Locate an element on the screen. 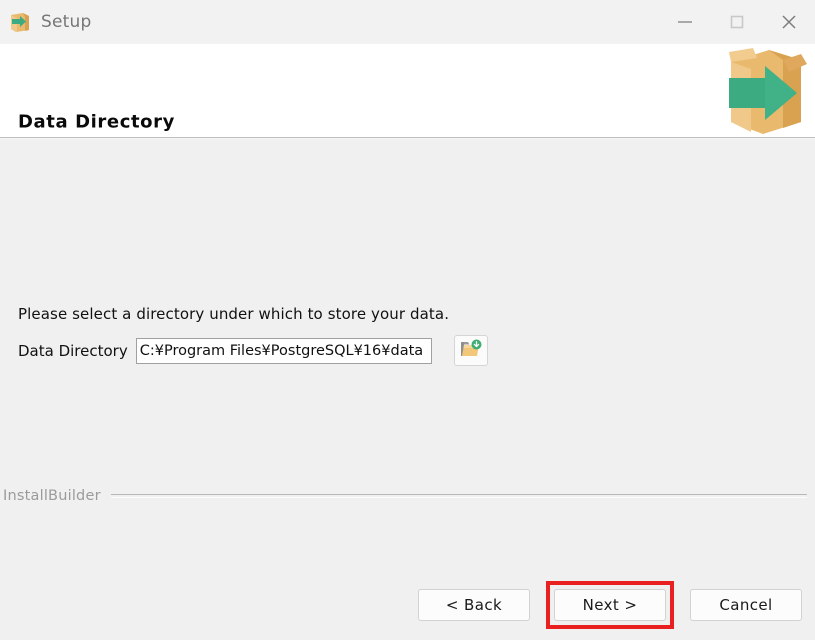 The image size is (815, 640). wizard-button-row: < Back Next > Cancel is located at coordinates (610, 605).